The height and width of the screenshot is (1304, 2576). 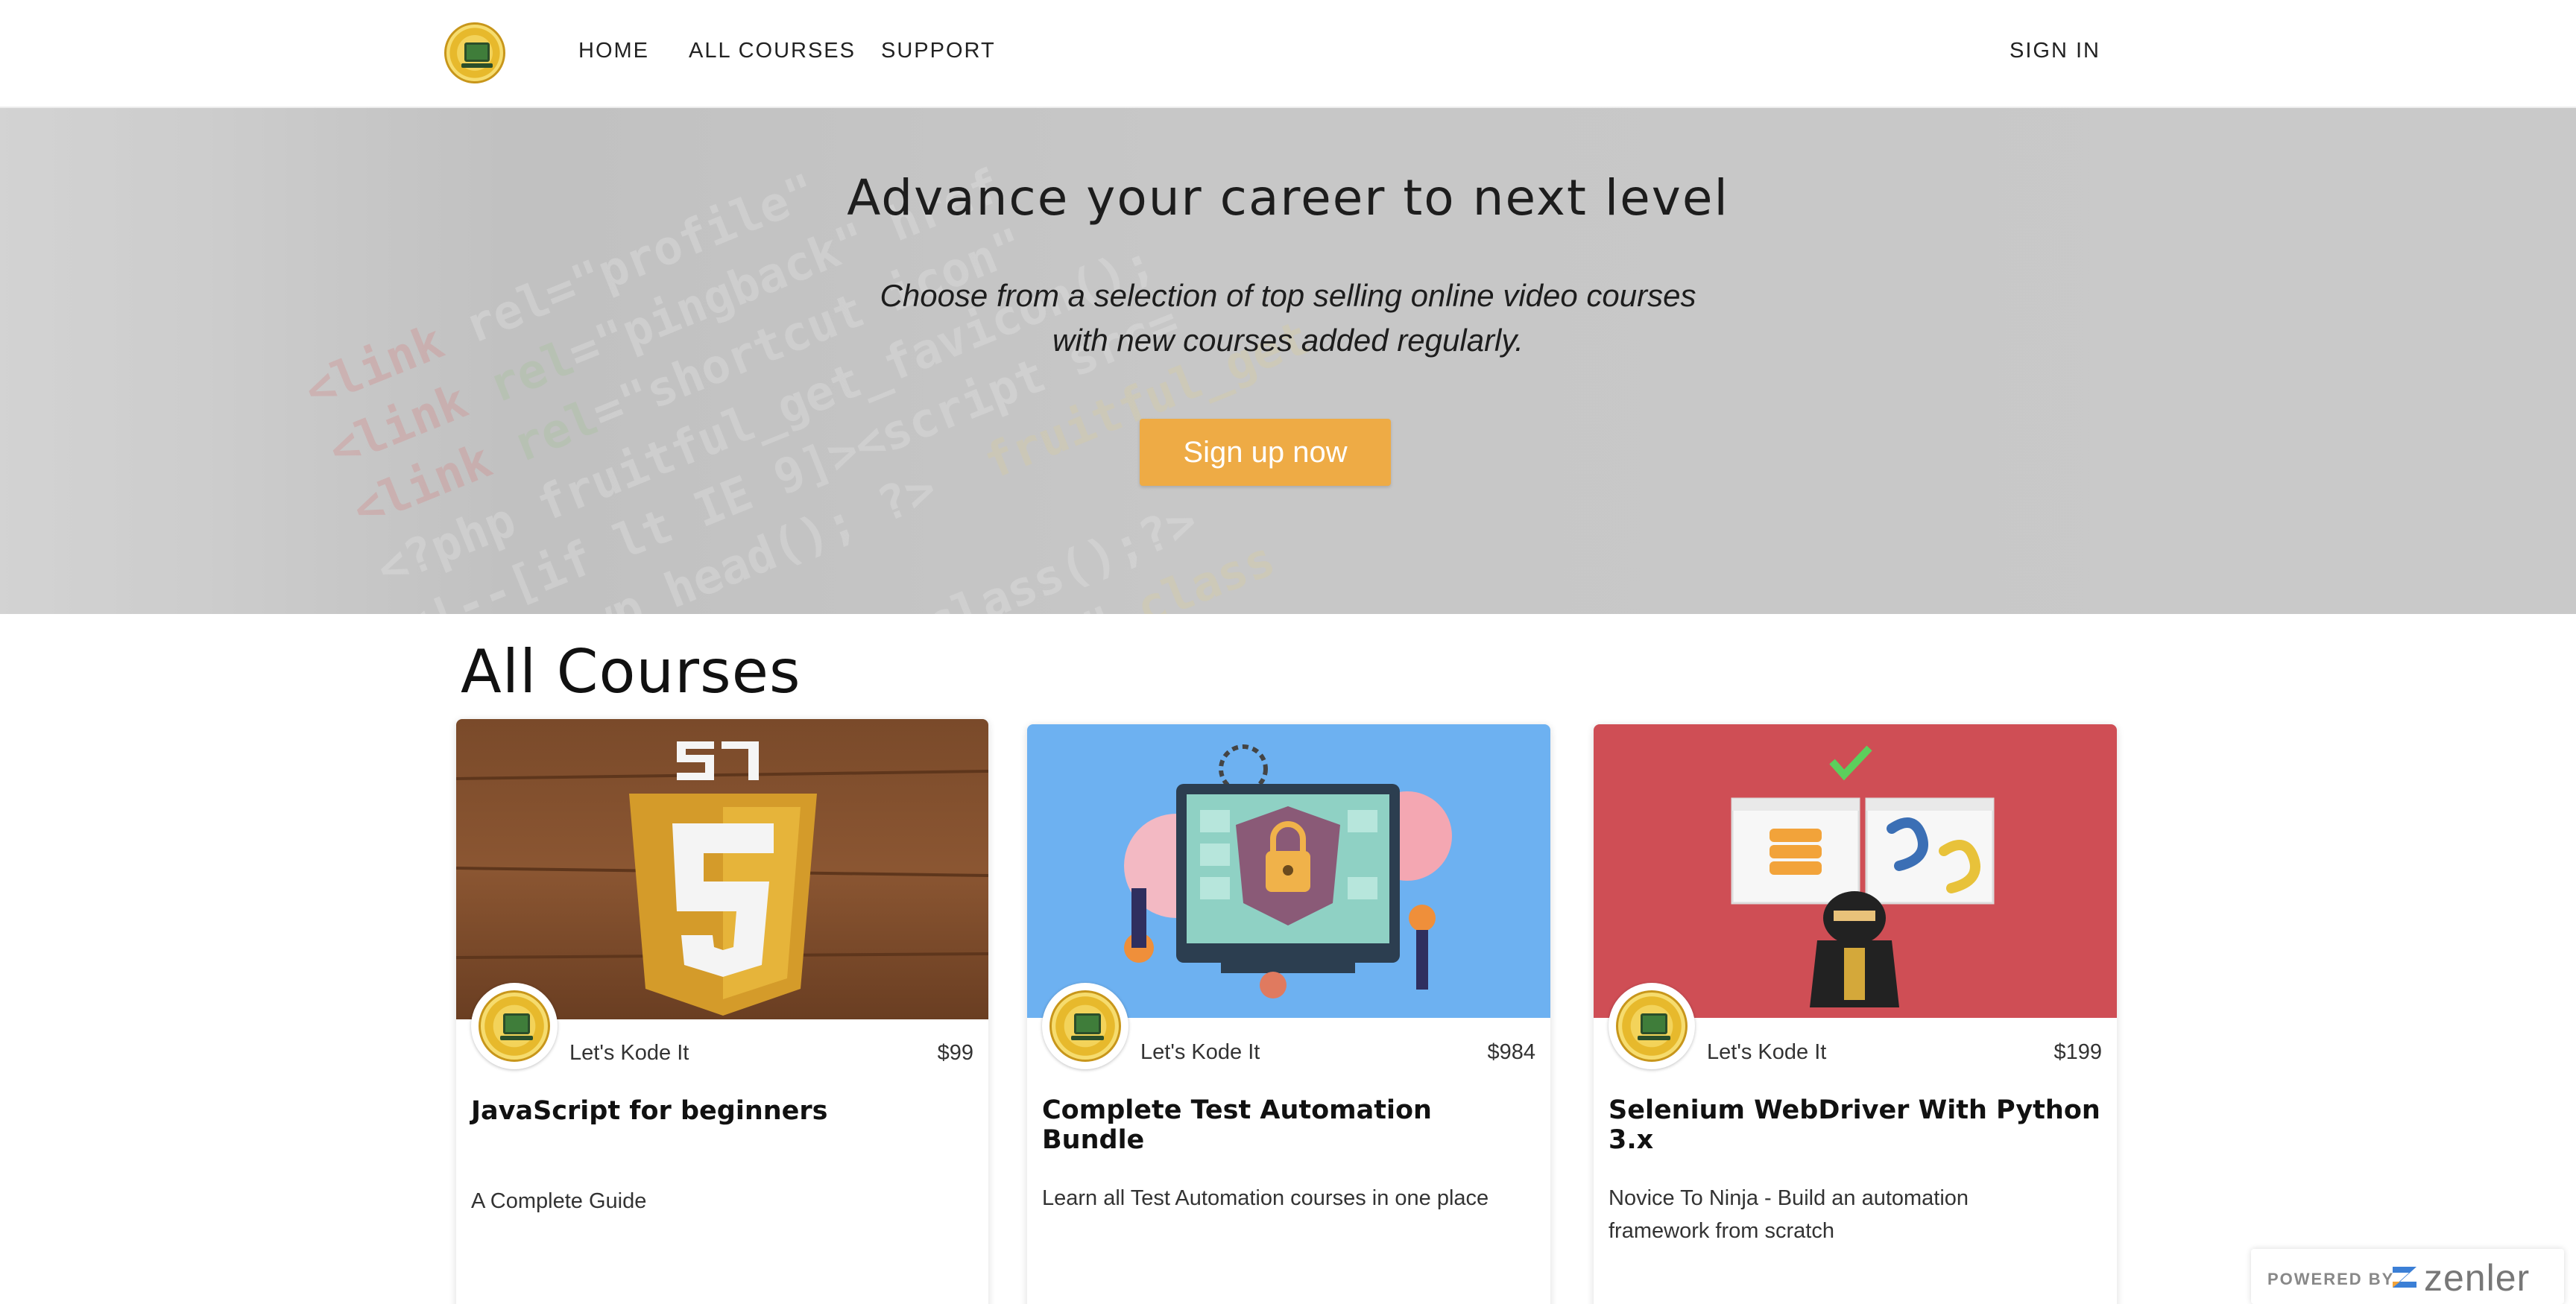 I want to click on sign-in-link: SIGN IN, so click(x=2055, y=51).